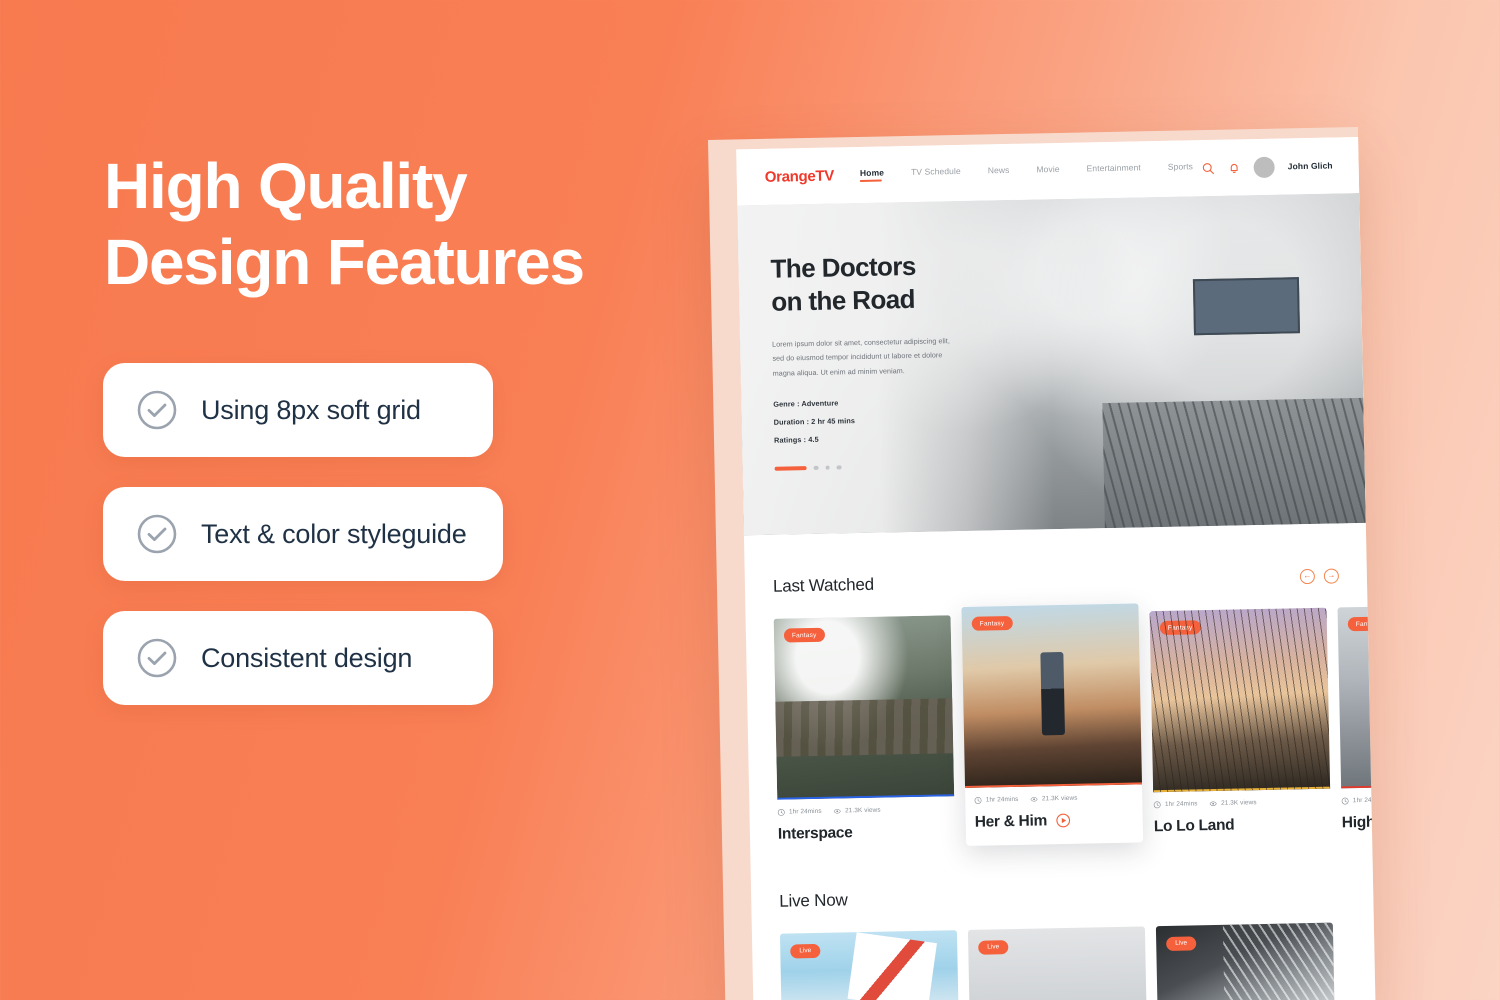 The height and width of the screenshot is (1000, 1500). I want to click on play-circle-icon, so click(1063, 820).